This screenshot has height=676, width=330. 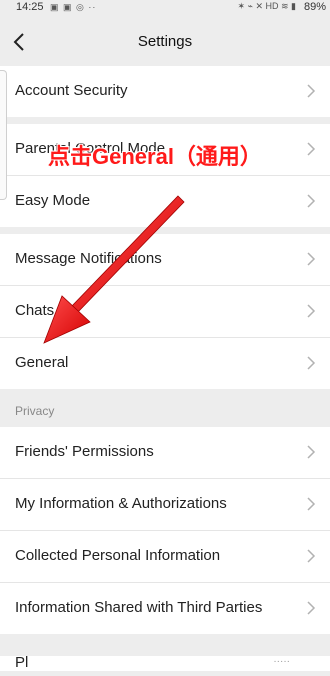 I want to click on edge-panel-handle, so click(x=3, y=135).